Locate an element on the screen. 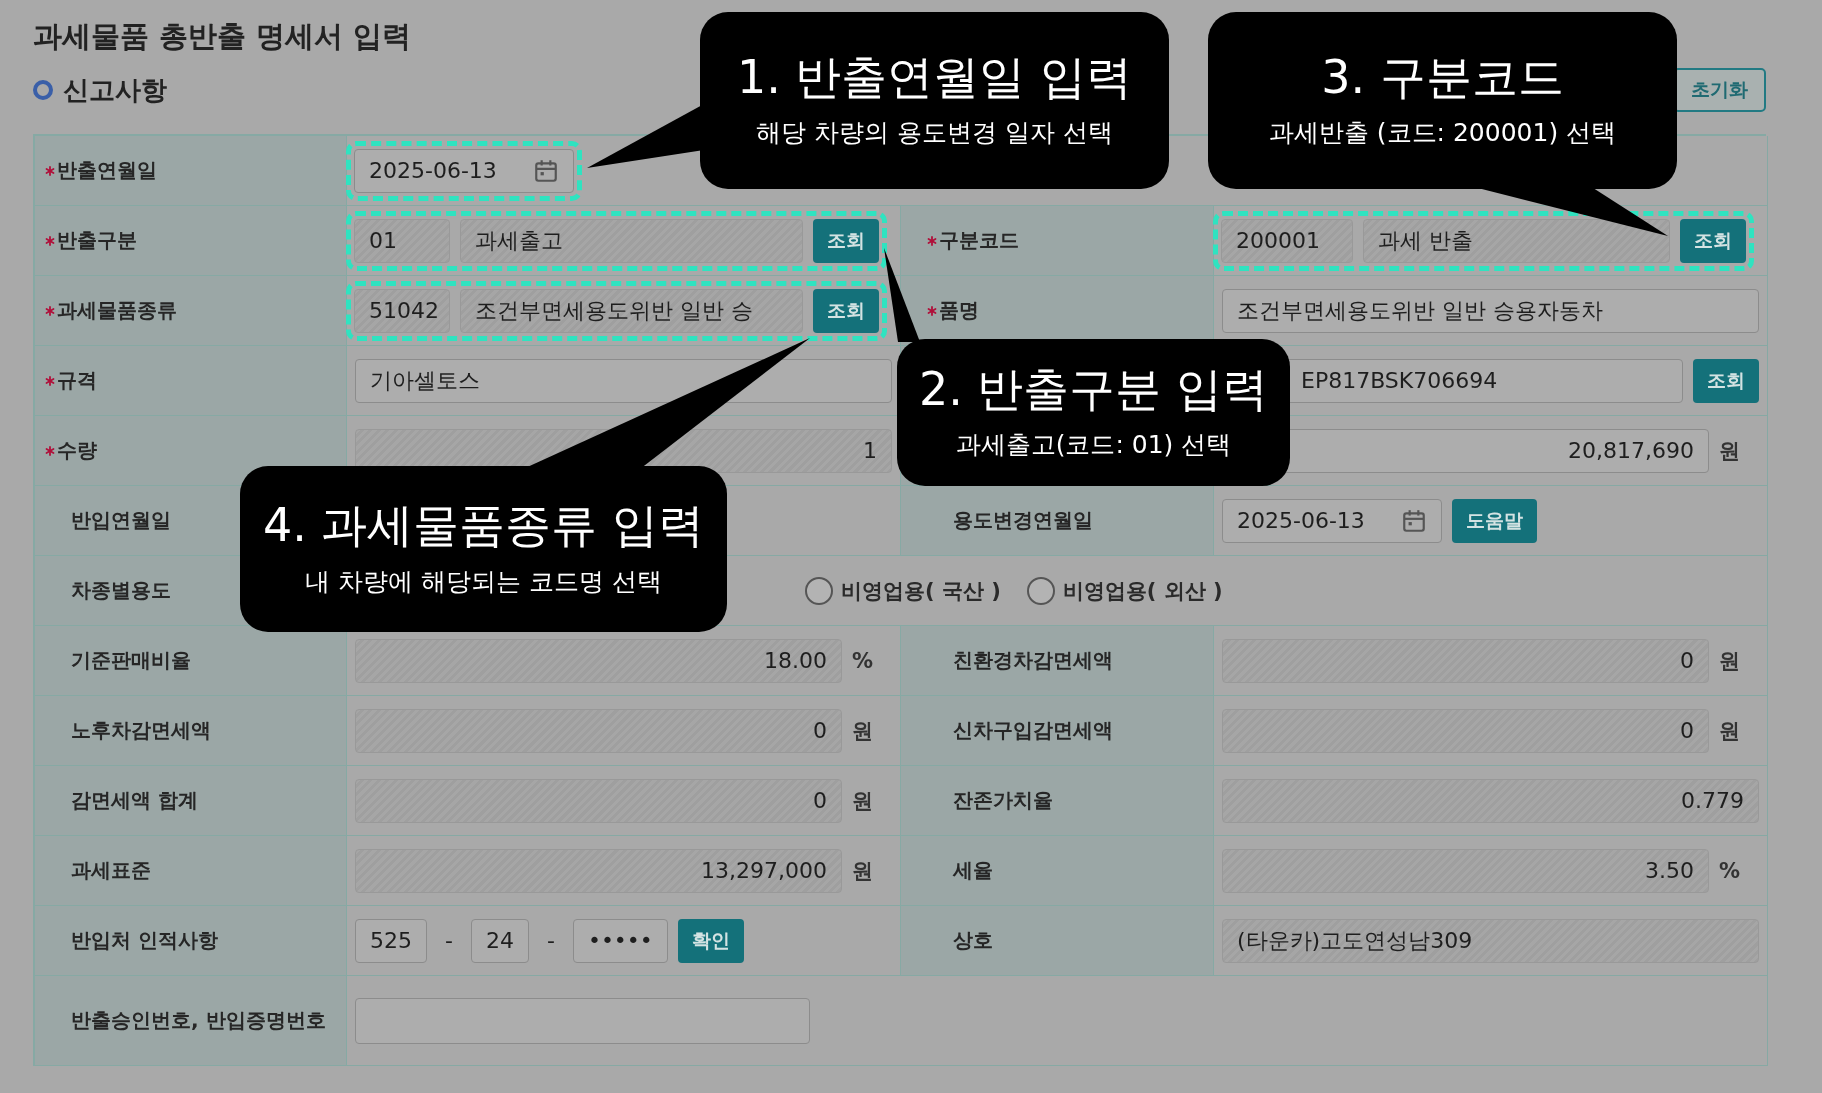 This screenshot has width=1822, height=1093. radio-option: 비영업용( 외산 ) is located at coordinates (1124, 590).